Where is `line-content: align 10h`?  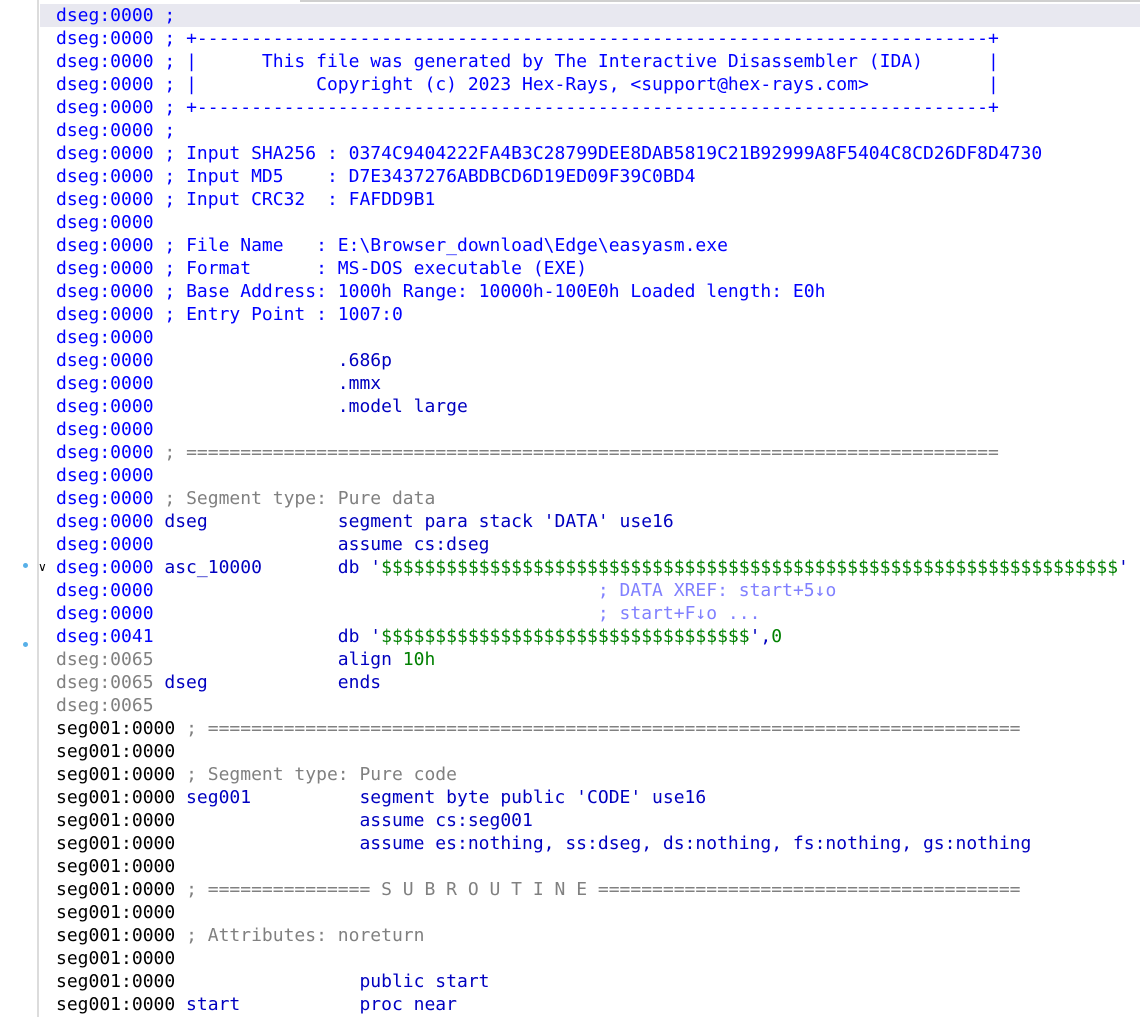 line-content: align 10h is located at coordinates (295, 659).